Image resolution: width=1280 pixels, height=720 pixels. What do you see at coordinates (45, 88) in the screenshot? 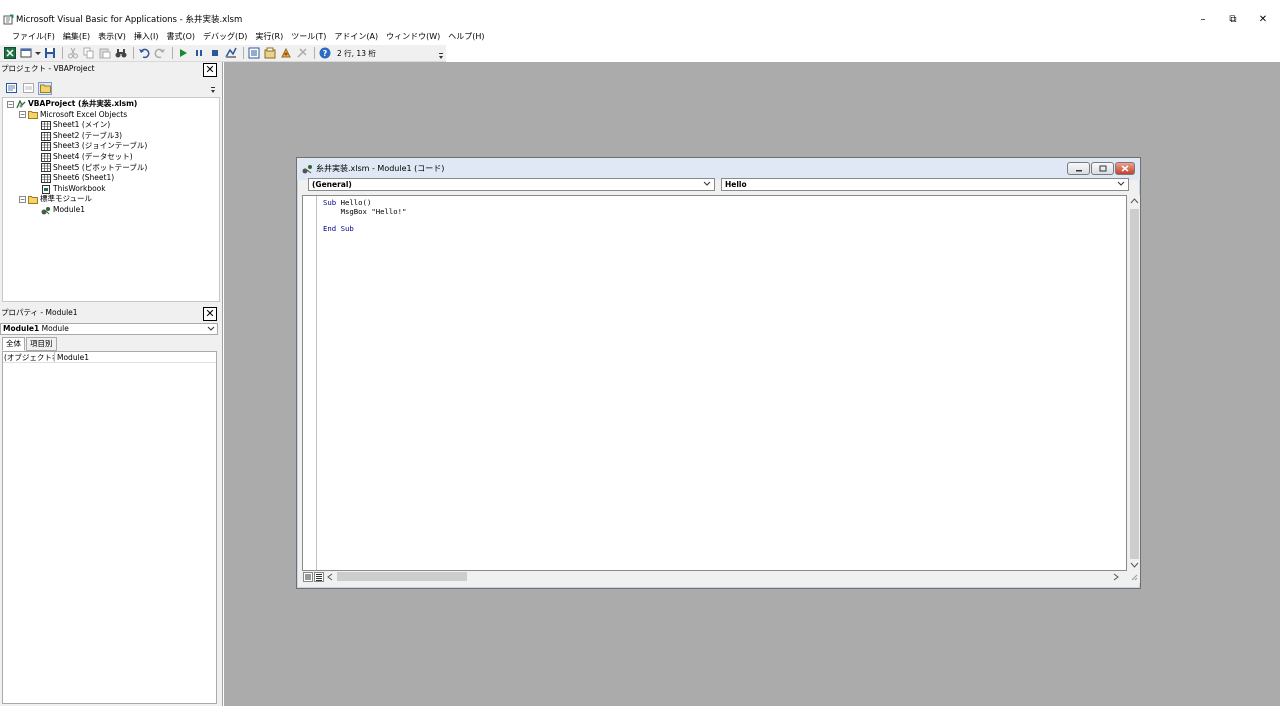
I see `toggle-folders-button` at bounding box center [45, 88].